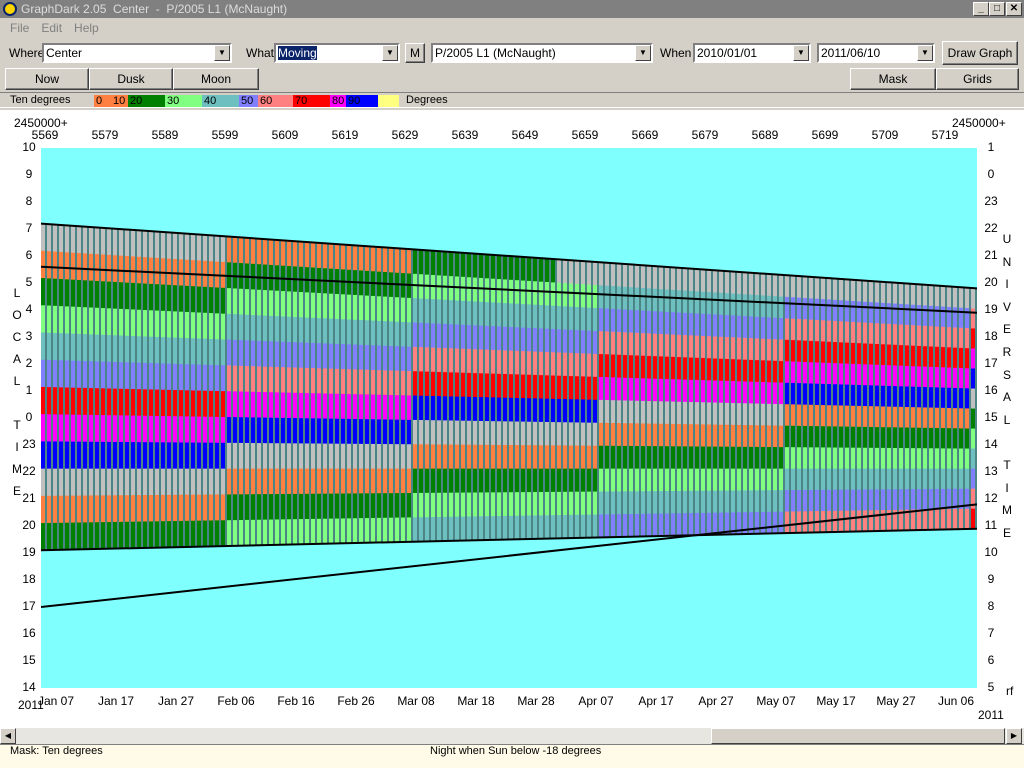 The height and width of the screenshot is (768, 1024). I want to click on m-button: M, so click(415, 53).